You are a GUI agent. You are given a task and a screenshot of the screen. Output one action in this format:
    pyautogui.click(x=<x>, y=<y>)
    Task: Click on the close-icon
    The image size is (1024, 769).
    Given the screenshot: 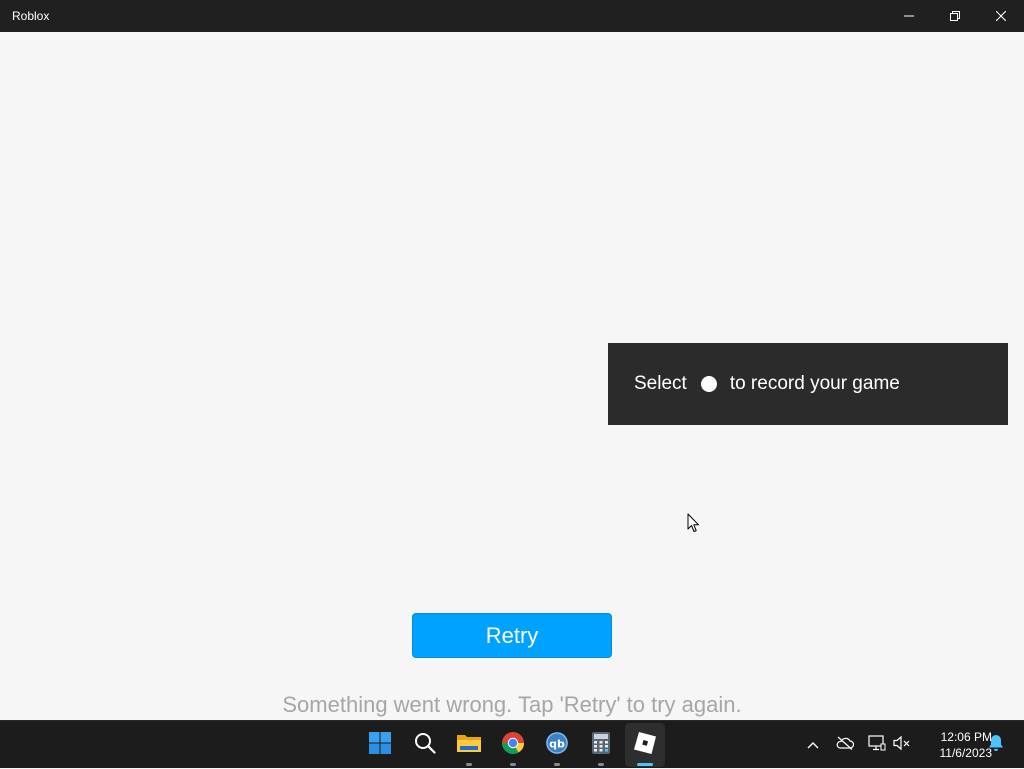 What is the action you would take?
    pyautogui.click(x=1001, y=16)
    